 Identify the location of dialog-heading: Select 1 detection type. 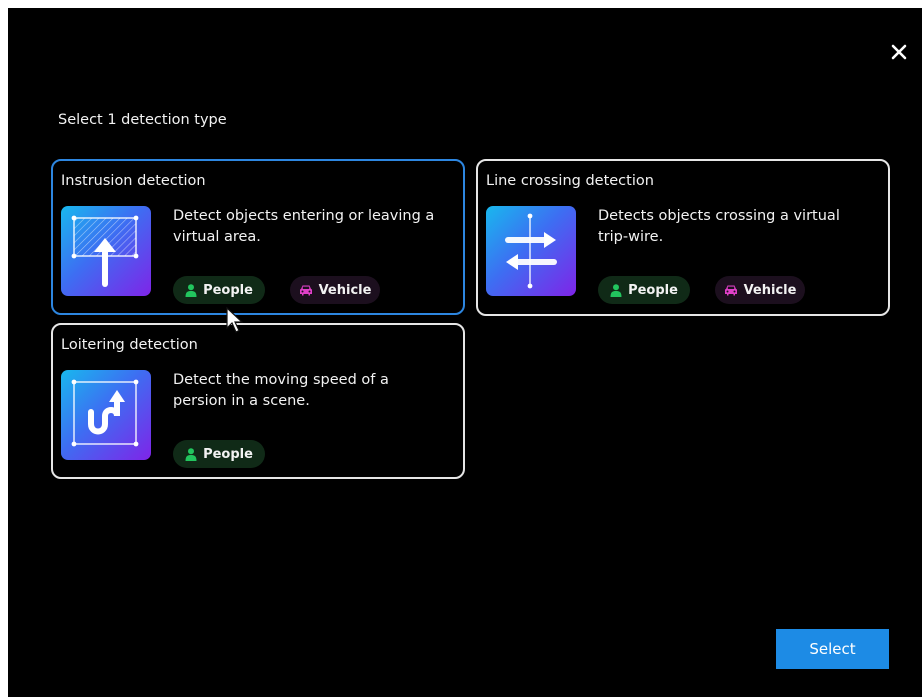
(142, 120).